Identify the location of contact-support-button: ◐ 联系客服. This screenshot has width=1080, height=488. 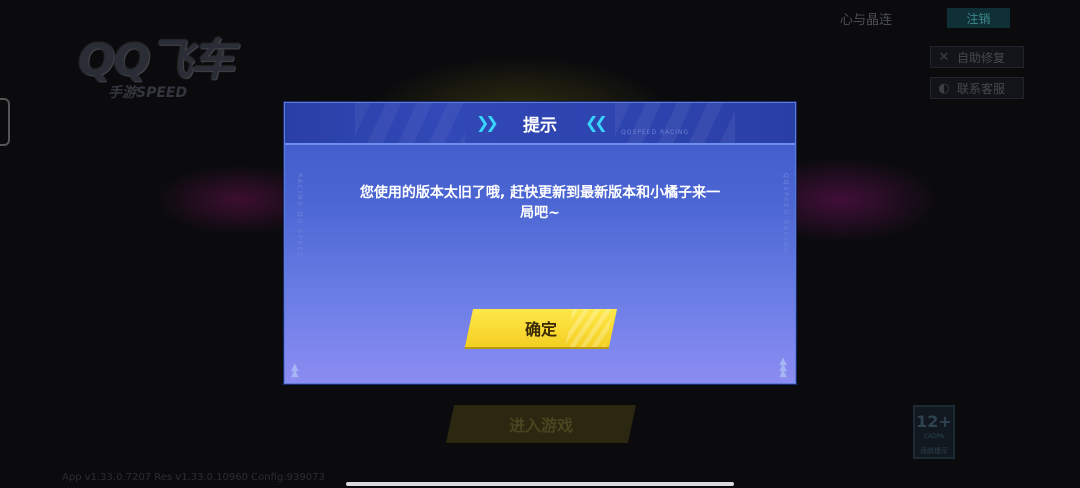
(977, 88).